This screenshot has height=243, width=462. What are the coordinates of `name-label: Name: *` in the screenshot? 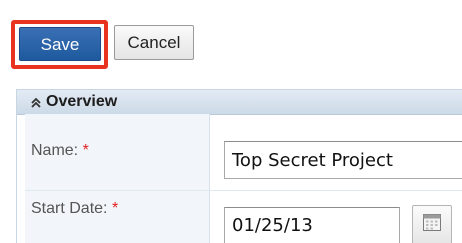 It's located at (60, 151).